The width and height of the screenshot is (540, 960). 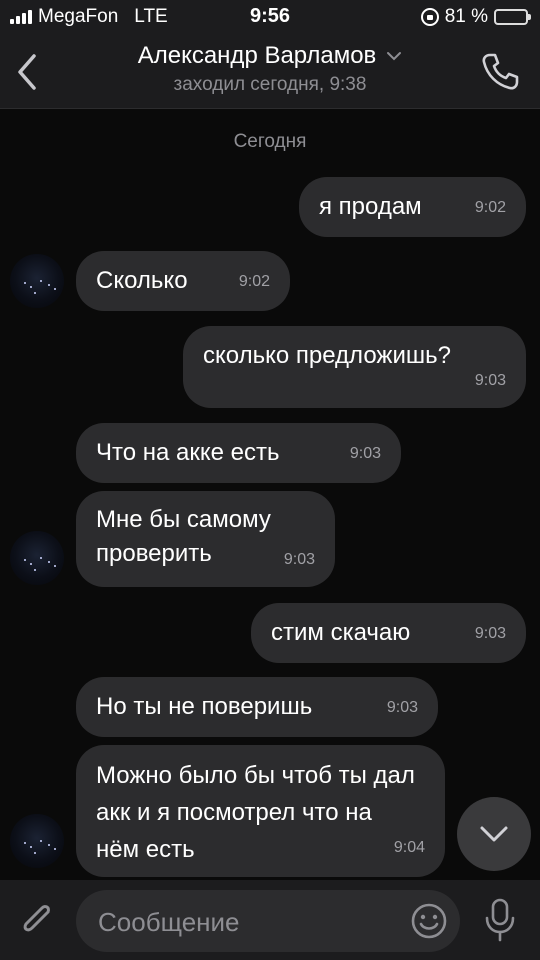 What do you see at coordinates (248, 922) in the screenshot?
I see `message-input` at bounding box center [248, 922].